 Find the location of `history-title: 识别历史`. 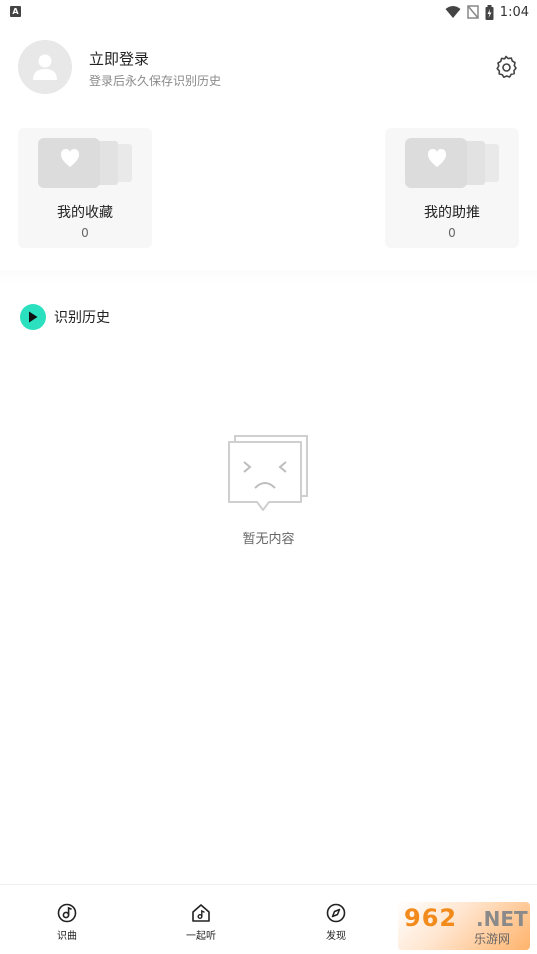

history-title: 识别历史 is located at coordinates (82, 318).